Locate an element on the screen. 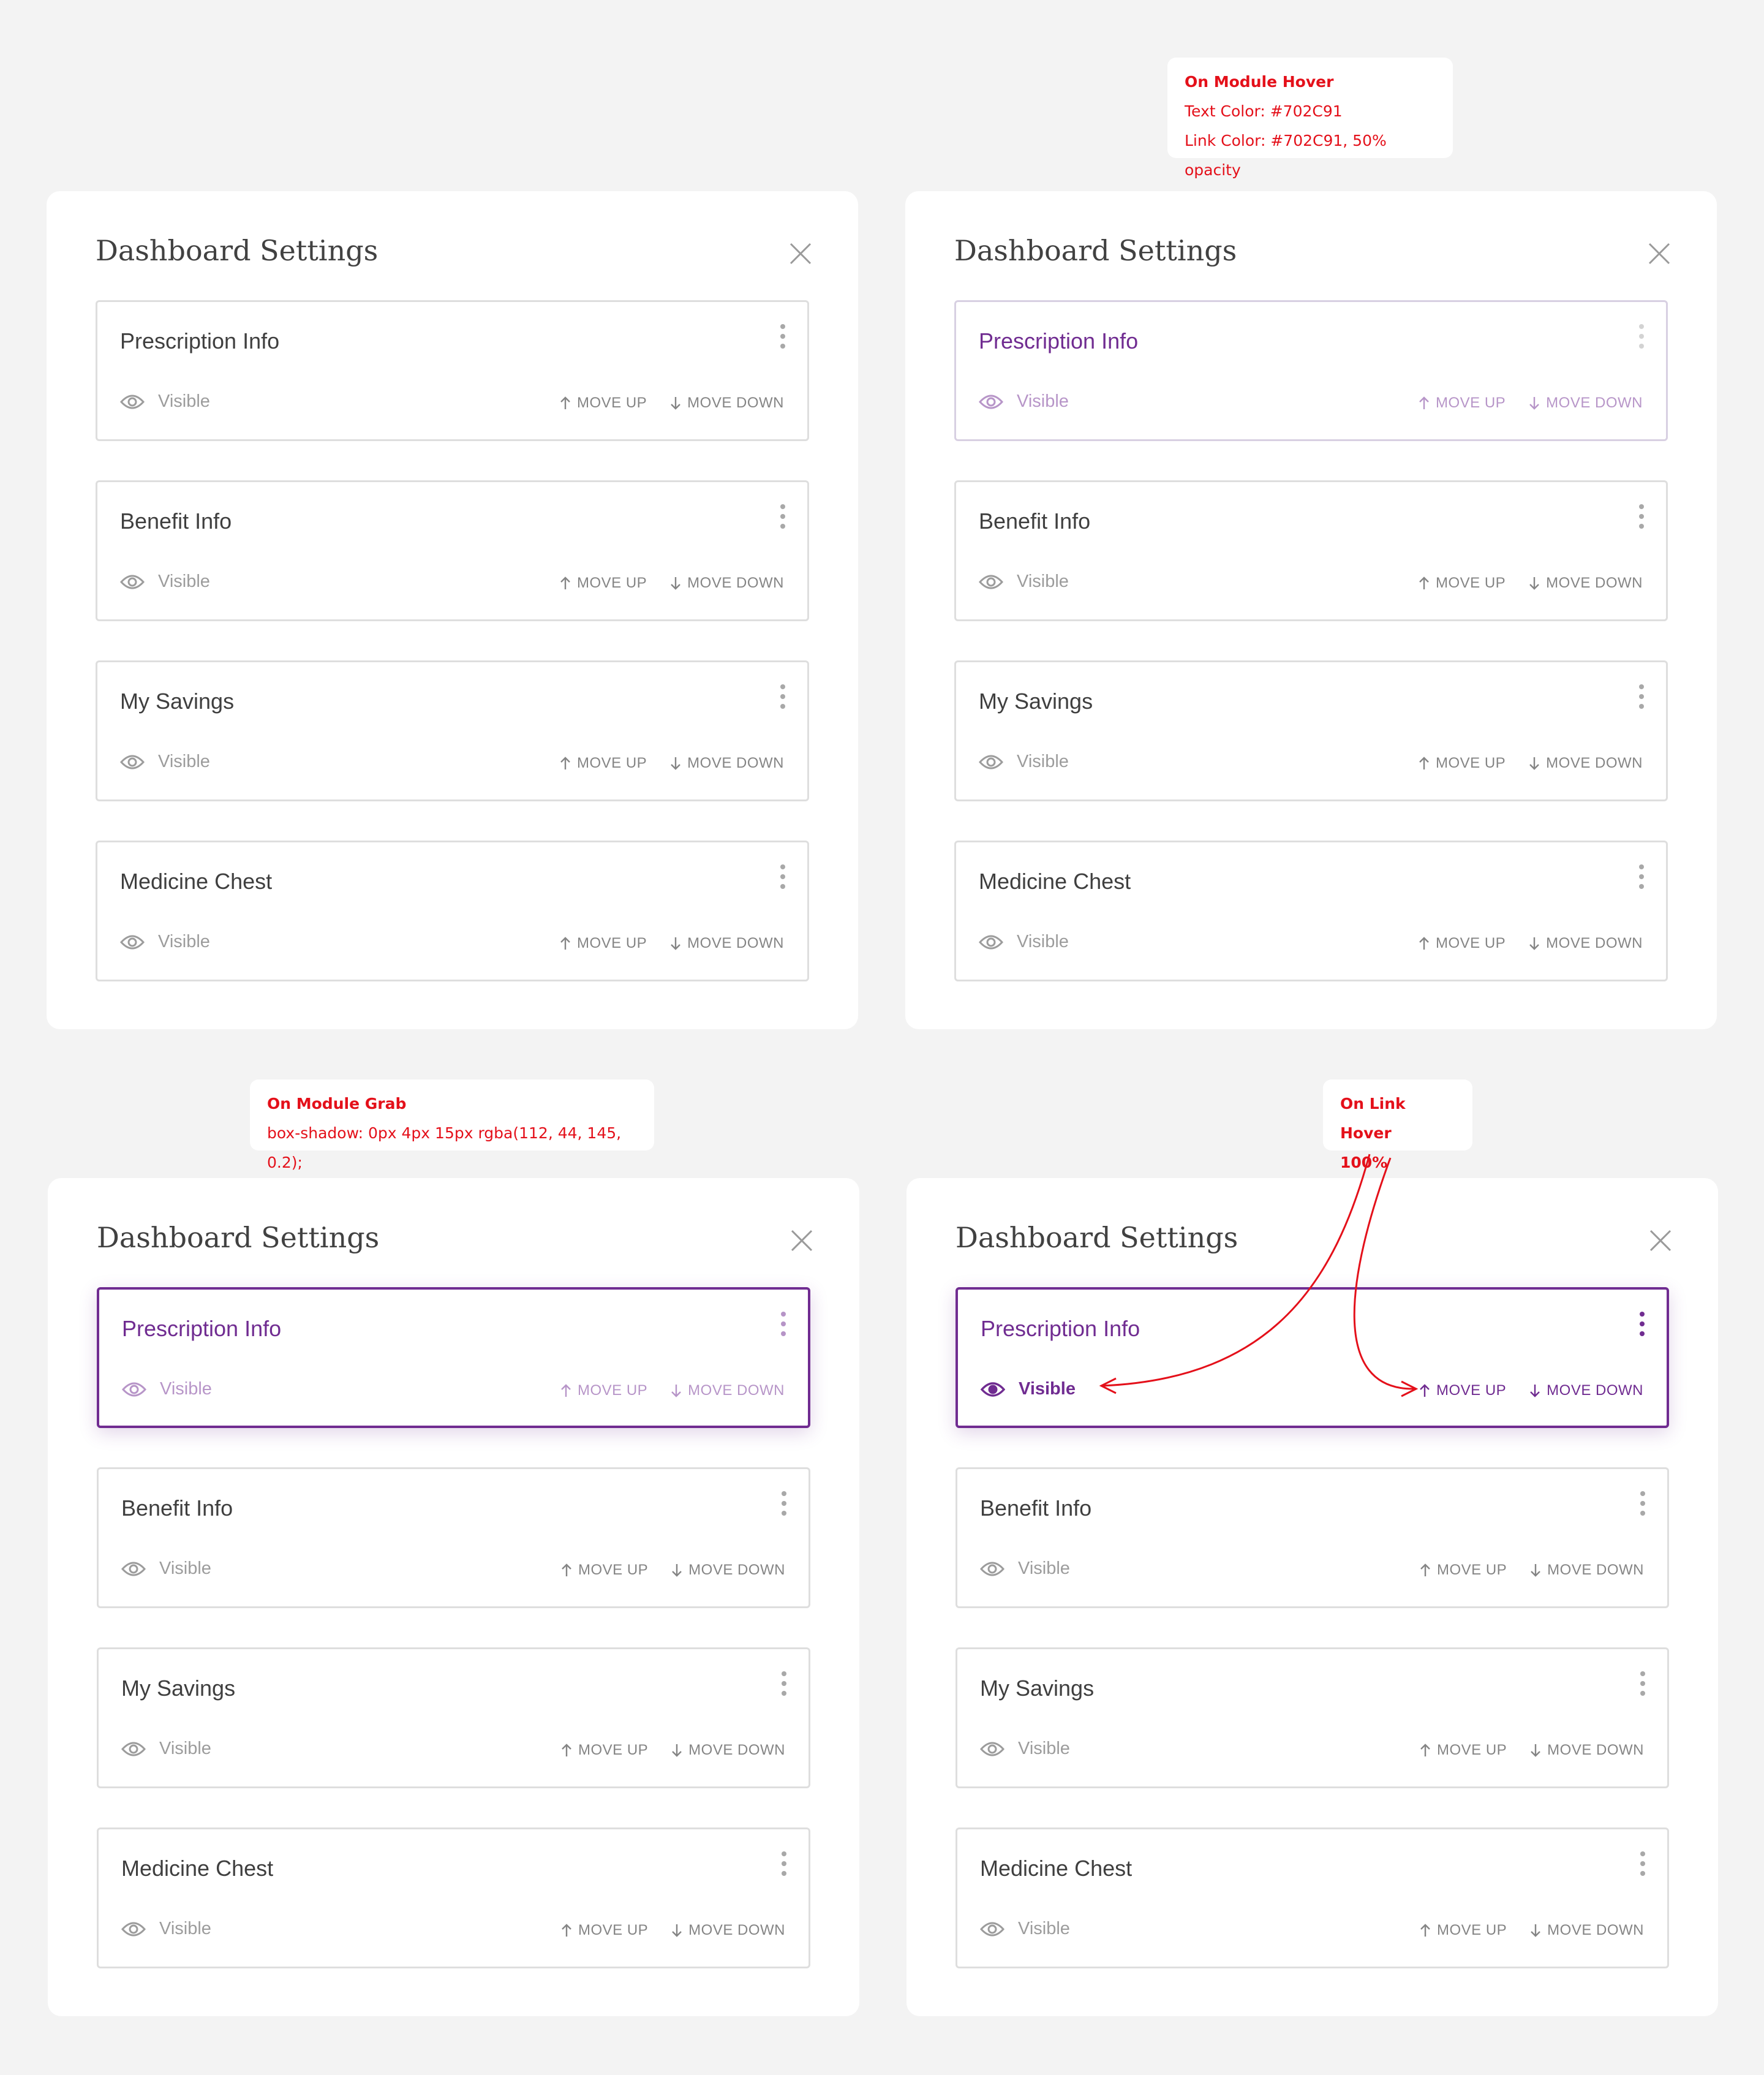 Image resolution: width=1764 pixels, height=2075 pixels. arrow-down-icon is located at coordinates (676, 403).